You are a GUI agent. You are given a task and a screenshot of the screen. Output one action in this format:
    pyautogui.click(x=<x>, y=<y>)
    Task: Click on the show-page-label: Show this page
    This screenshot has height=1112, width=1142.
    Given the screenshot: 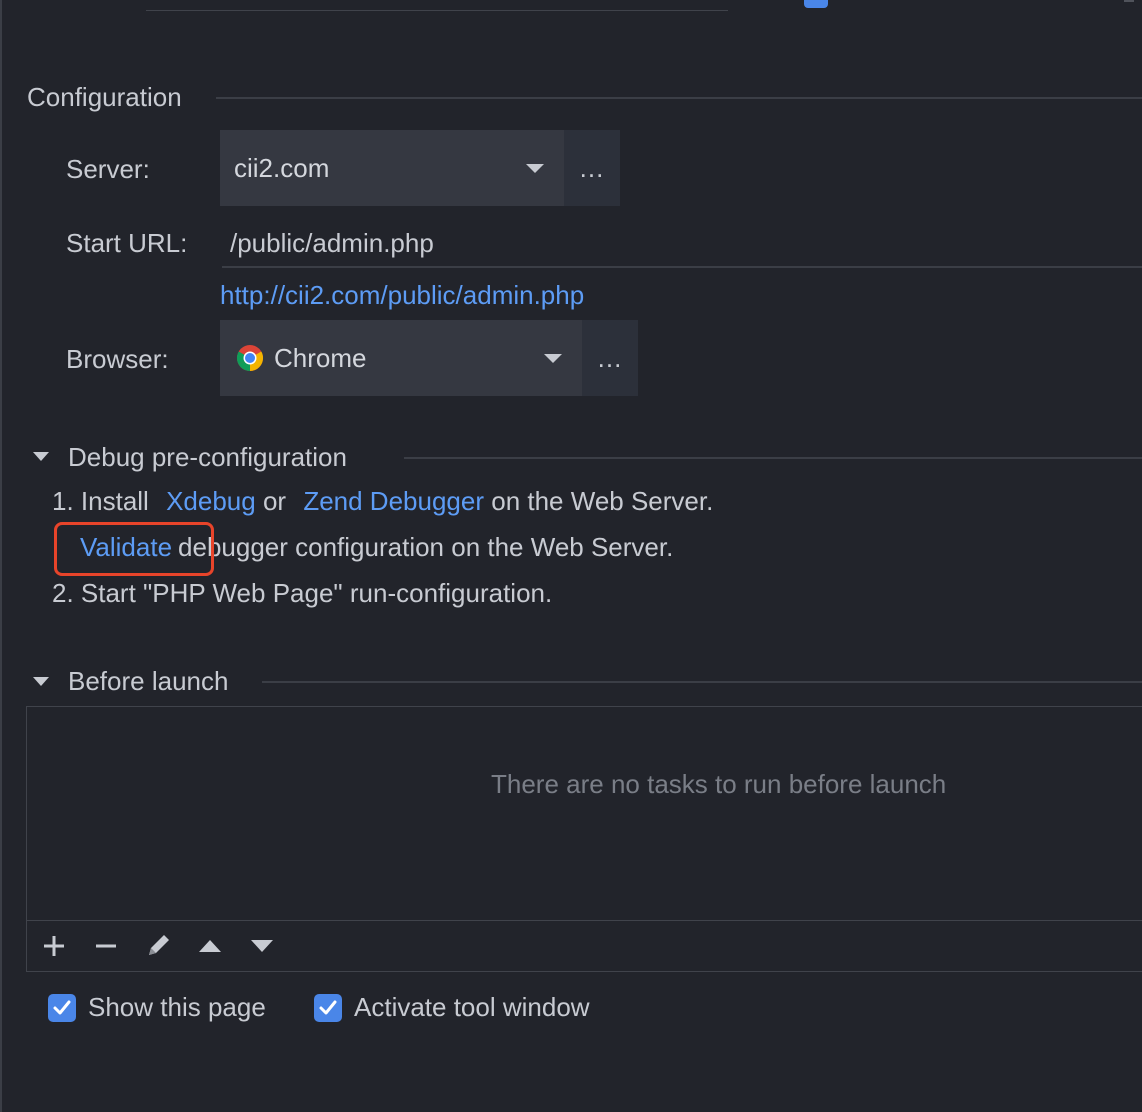 What is the action you would take?
    pyautogui.click(x=177, y=1007)
    